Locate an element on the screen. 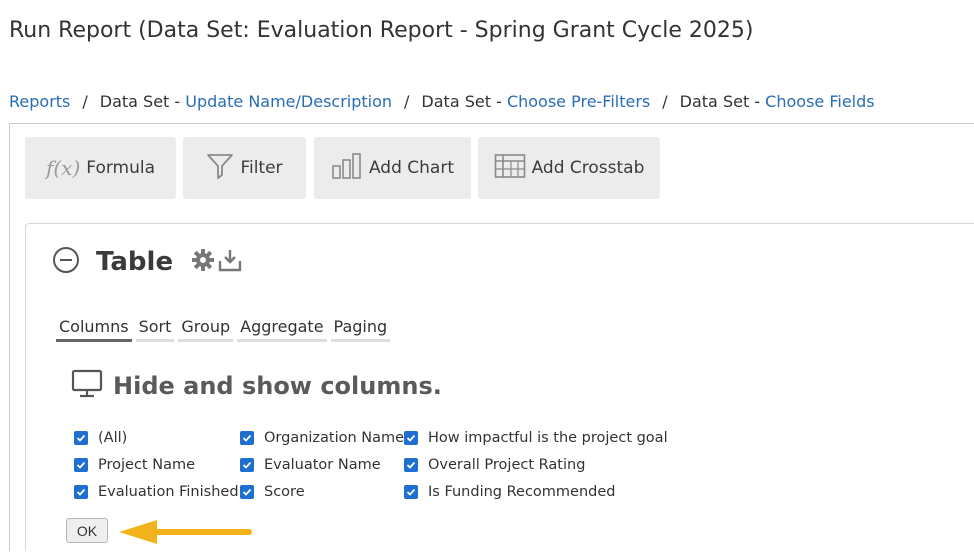  breadcrumb-update-name-link: Update Name/Description is located at coordinates (288, 101).